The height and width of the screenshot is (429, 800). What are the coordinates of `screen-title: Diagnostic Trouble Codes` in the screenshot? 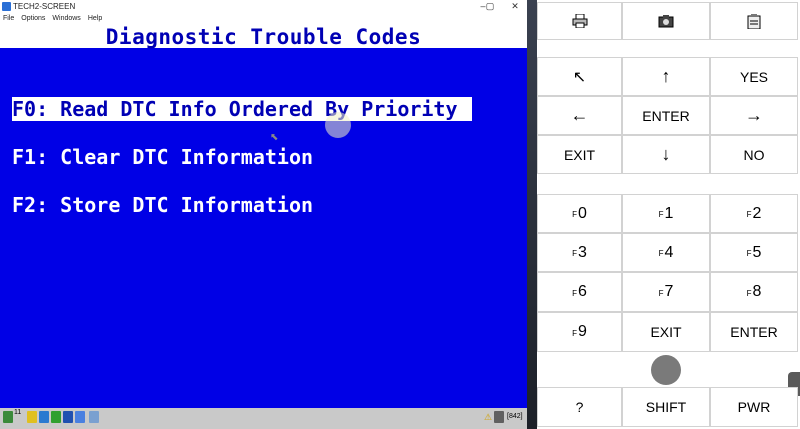 It's located at (263, 37).